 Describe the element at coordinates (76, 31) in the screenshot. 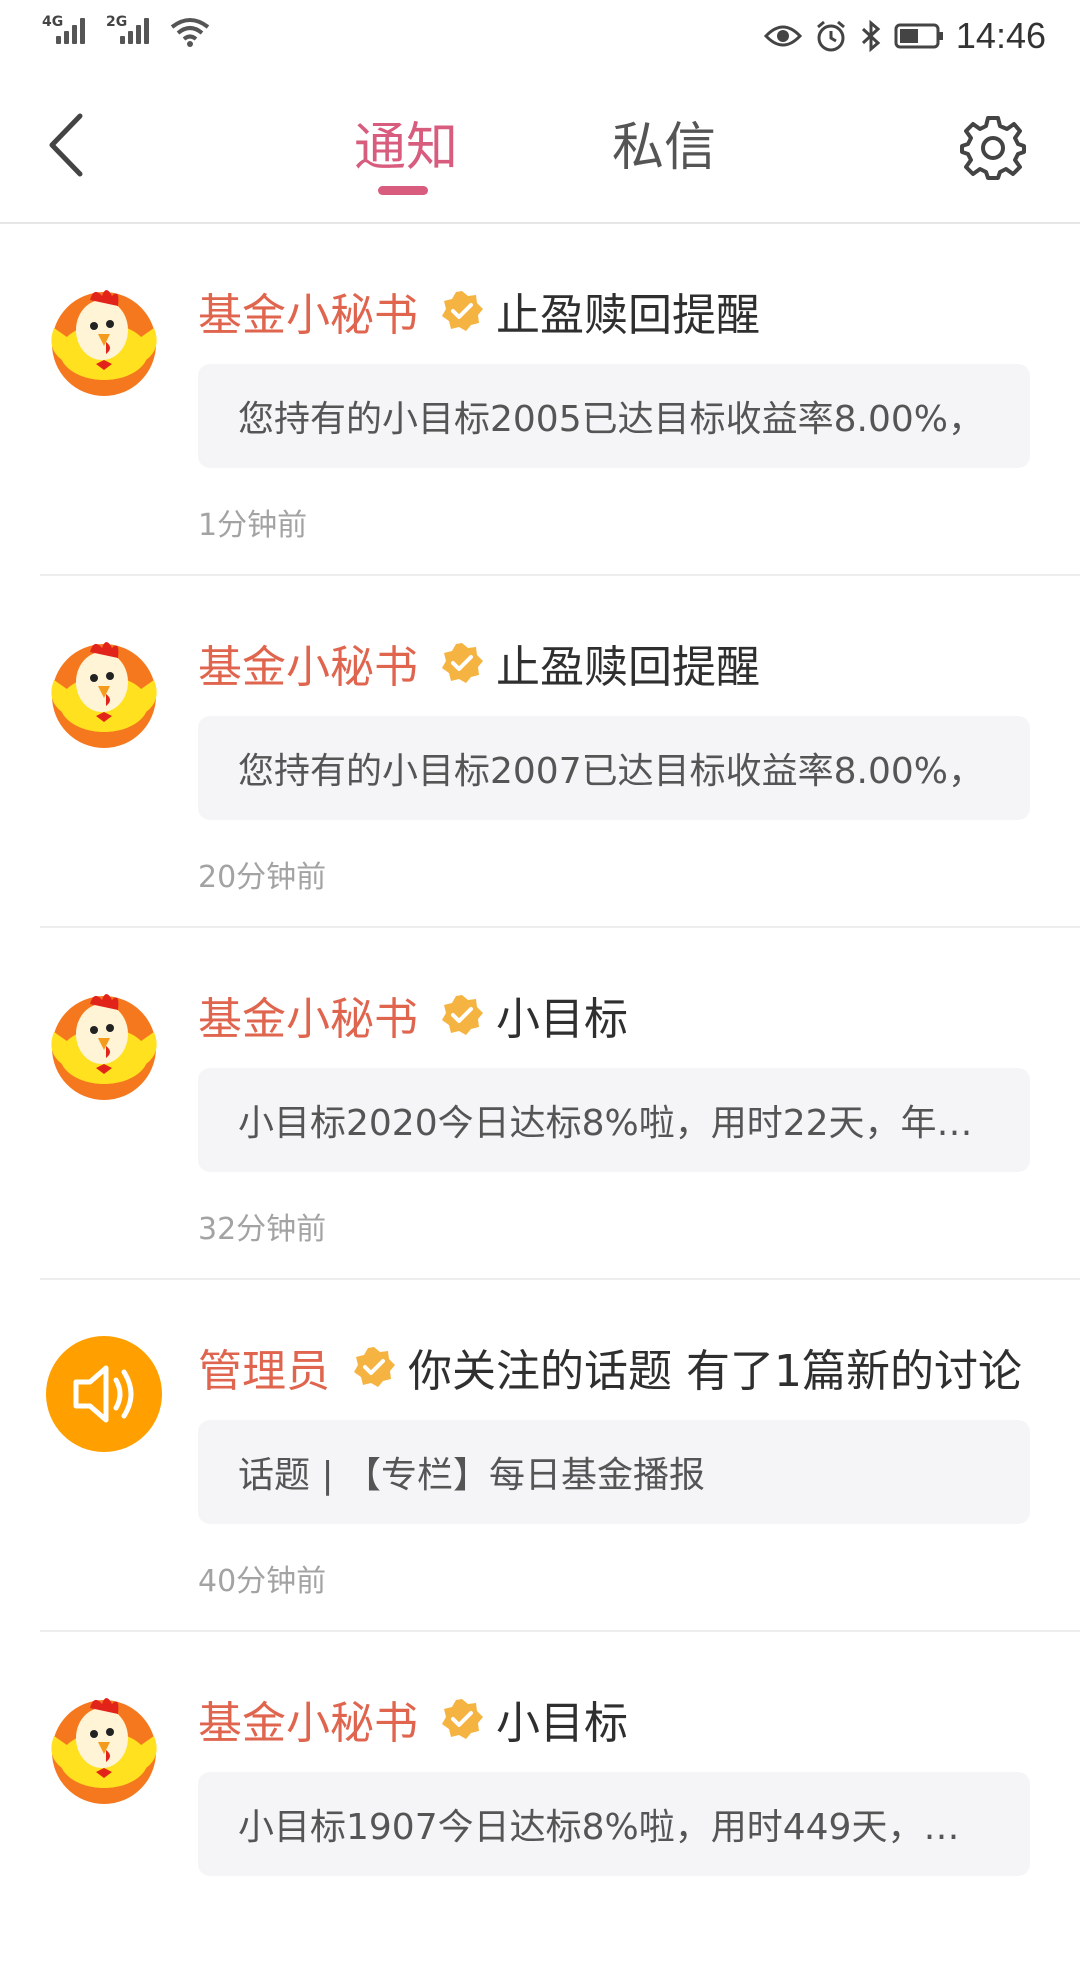

I see `signal-4g-icon` at that location.